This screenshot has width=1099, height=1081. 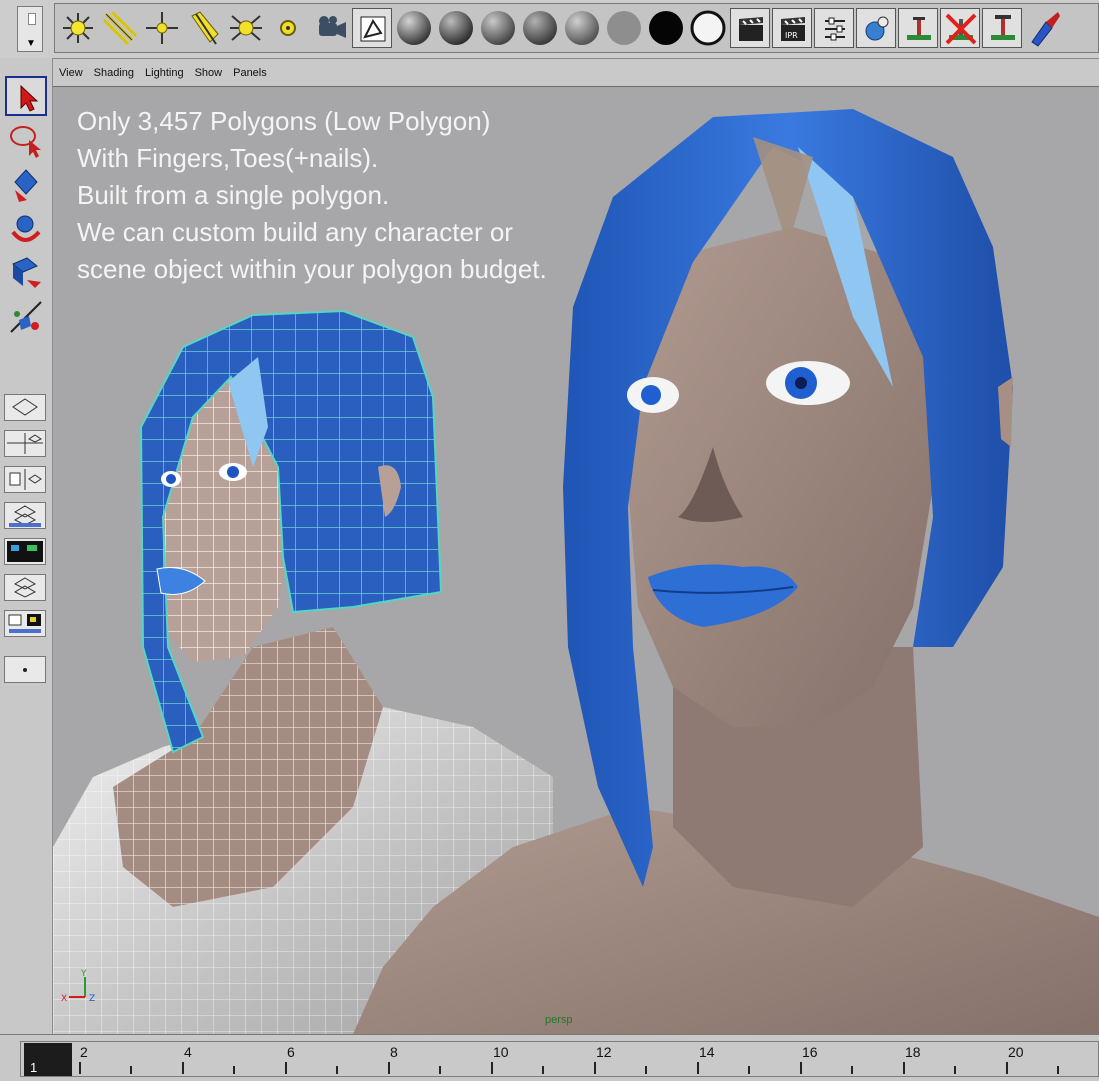 What do you see at coordinates (791, 35) in the screenshot?
I see `svg-text: IPR` at bounding box center [791, 35].